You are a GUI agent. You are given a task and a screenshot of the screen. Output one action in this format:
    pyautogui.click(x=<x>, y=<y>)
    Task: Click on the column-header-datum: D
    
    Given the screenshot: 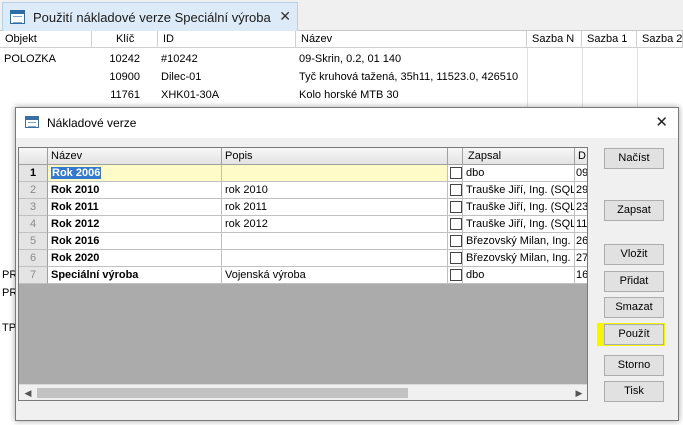 What is the action you would take?
    pyautogui.click(x=581, y=156)
    